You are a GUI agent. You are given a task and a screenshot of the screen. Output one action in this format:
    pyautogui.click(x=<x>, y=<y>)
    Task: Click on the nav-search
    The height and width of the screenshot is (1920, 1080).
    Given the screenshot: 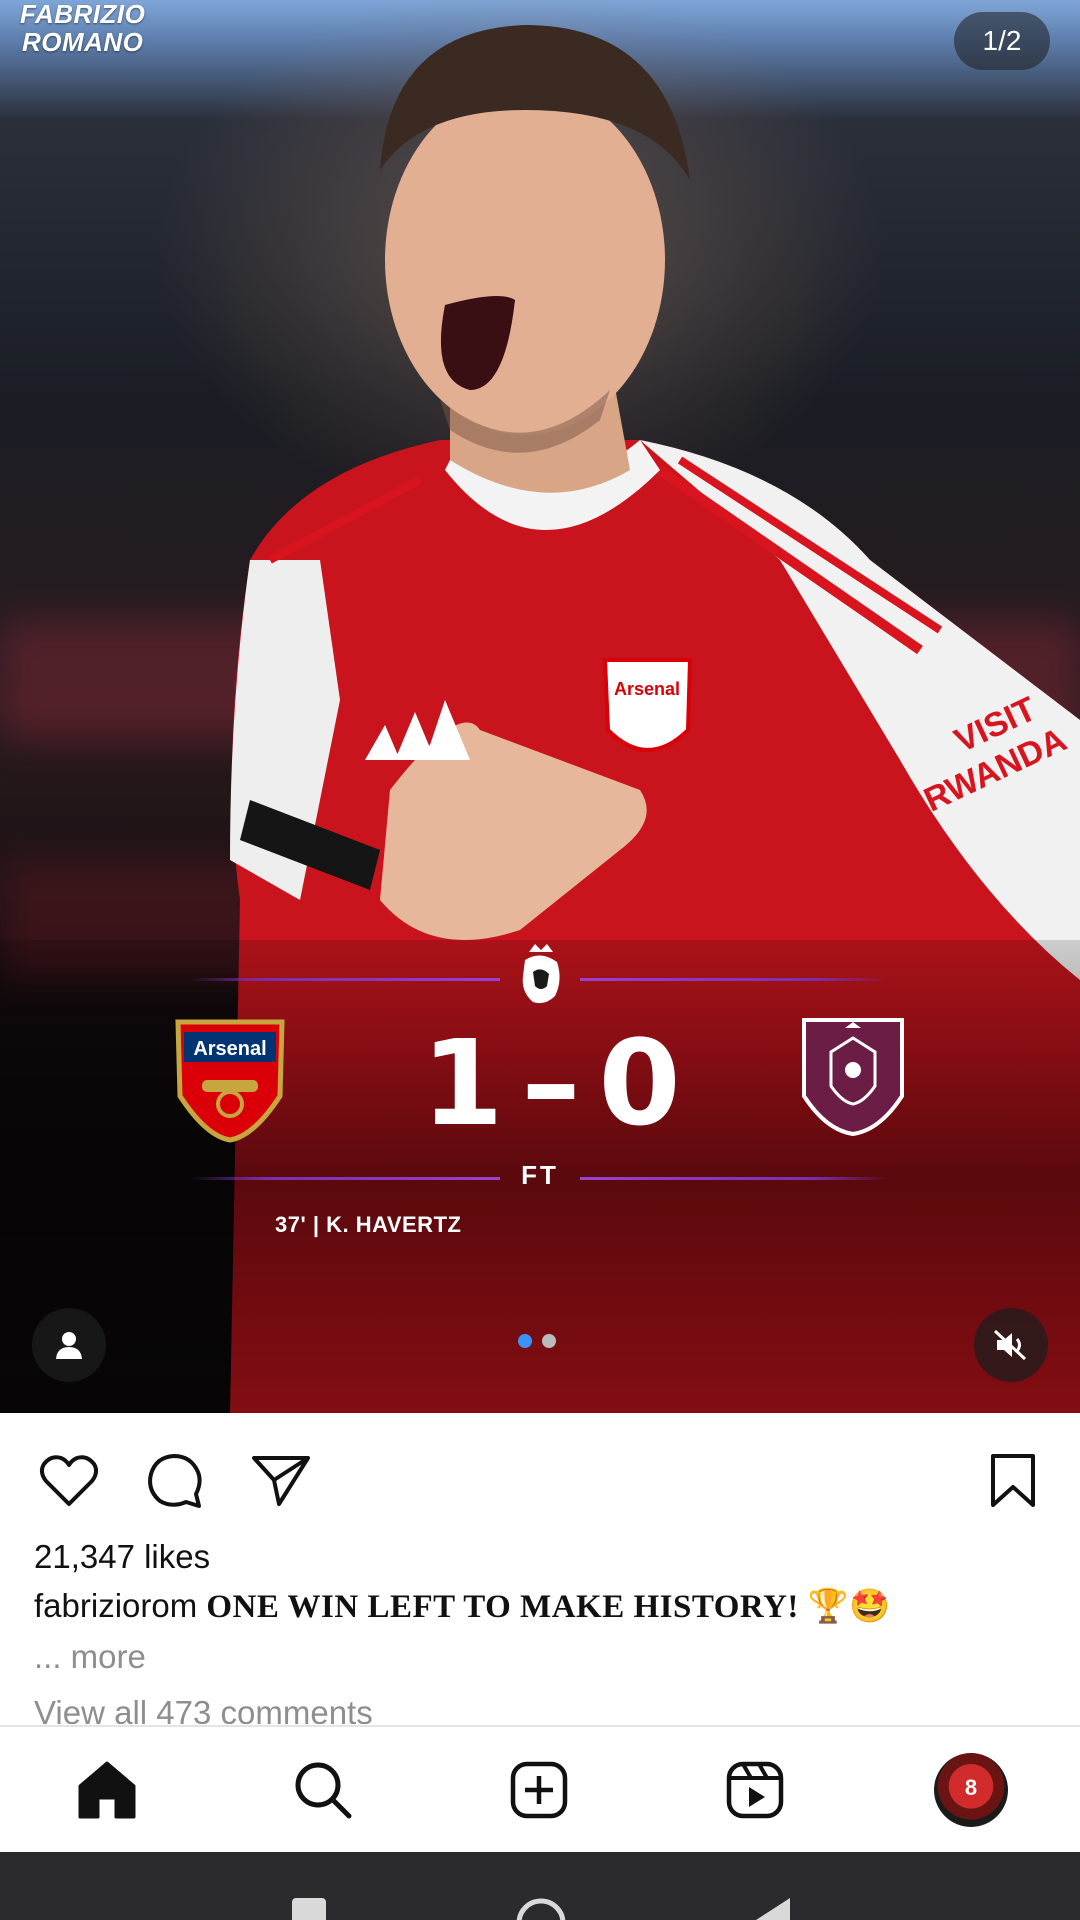 What is the action you would take?
    pyautogui.click(x=323, y=1790)
    